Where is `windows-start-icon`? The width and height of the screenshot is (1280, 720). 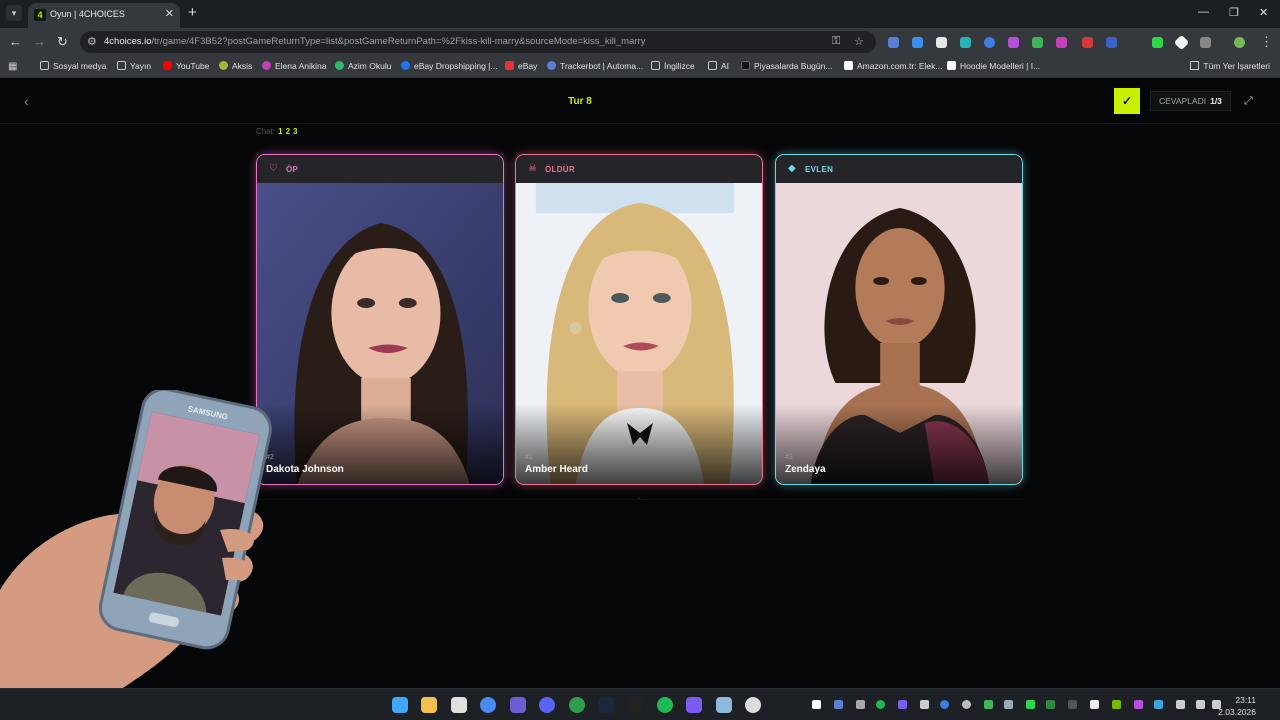 windows-start-icon is located at coordinates (400, 705).